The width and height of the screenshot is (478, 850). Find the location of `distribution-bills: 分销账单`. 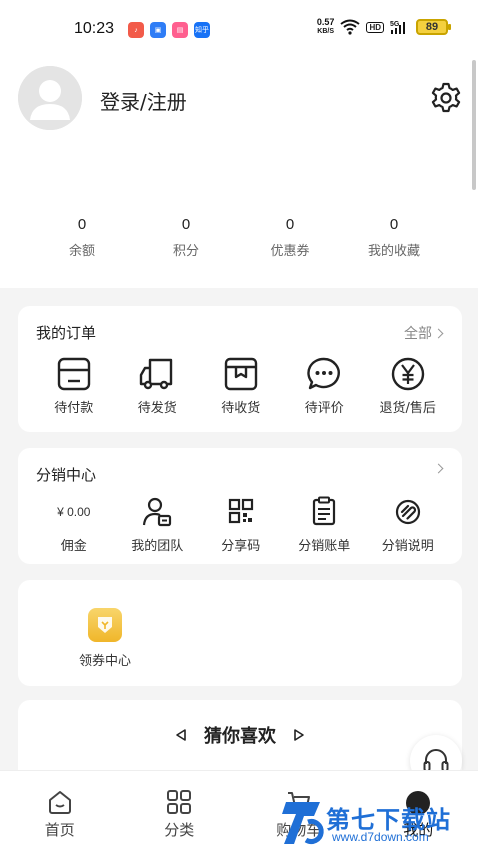

distribution-bills: 分销账单 is located at coordinates (325, 524).